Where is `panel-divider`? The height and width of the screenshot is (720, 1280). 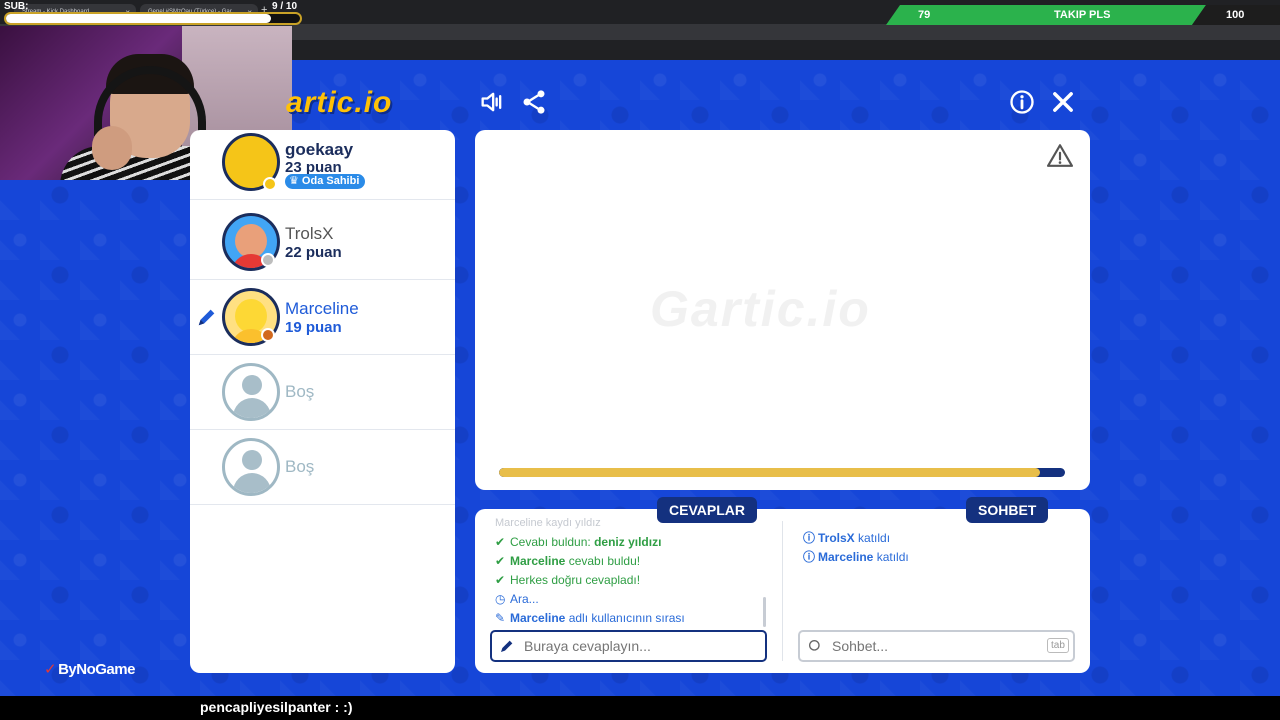 panel-divider is located at coordinates (782, 591).